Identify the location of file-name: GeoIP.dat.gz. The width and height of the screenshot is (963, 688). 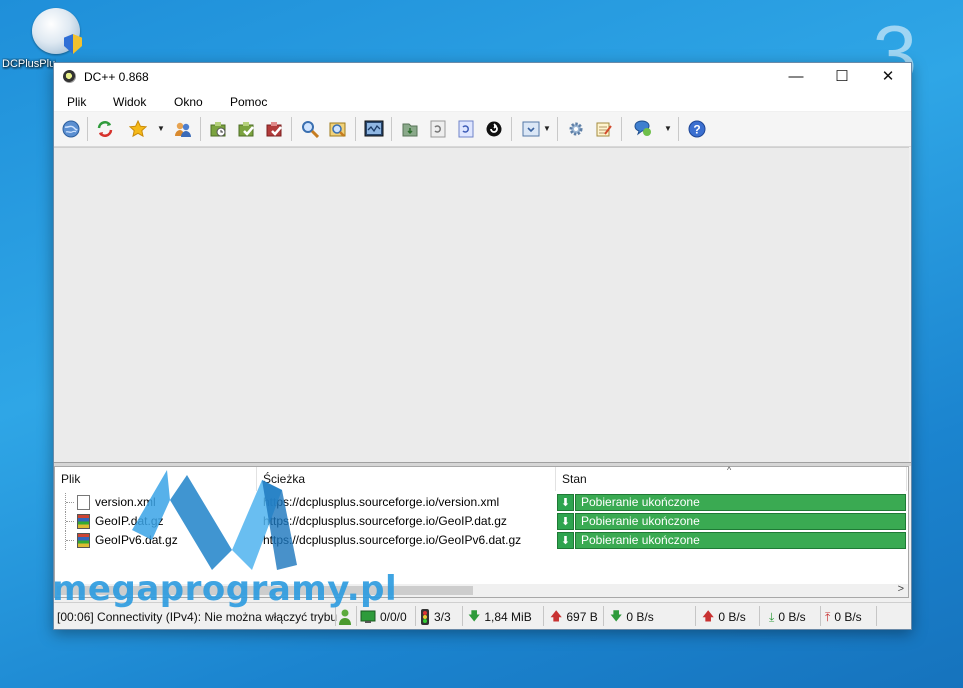
(129, 521).